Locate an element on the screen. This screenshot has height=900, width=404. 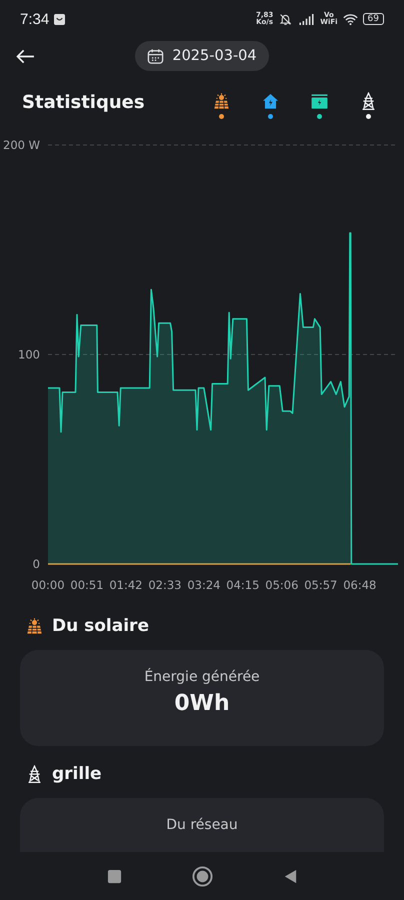
x-tick-label: 00:51 is located at coordinates (87, 585).